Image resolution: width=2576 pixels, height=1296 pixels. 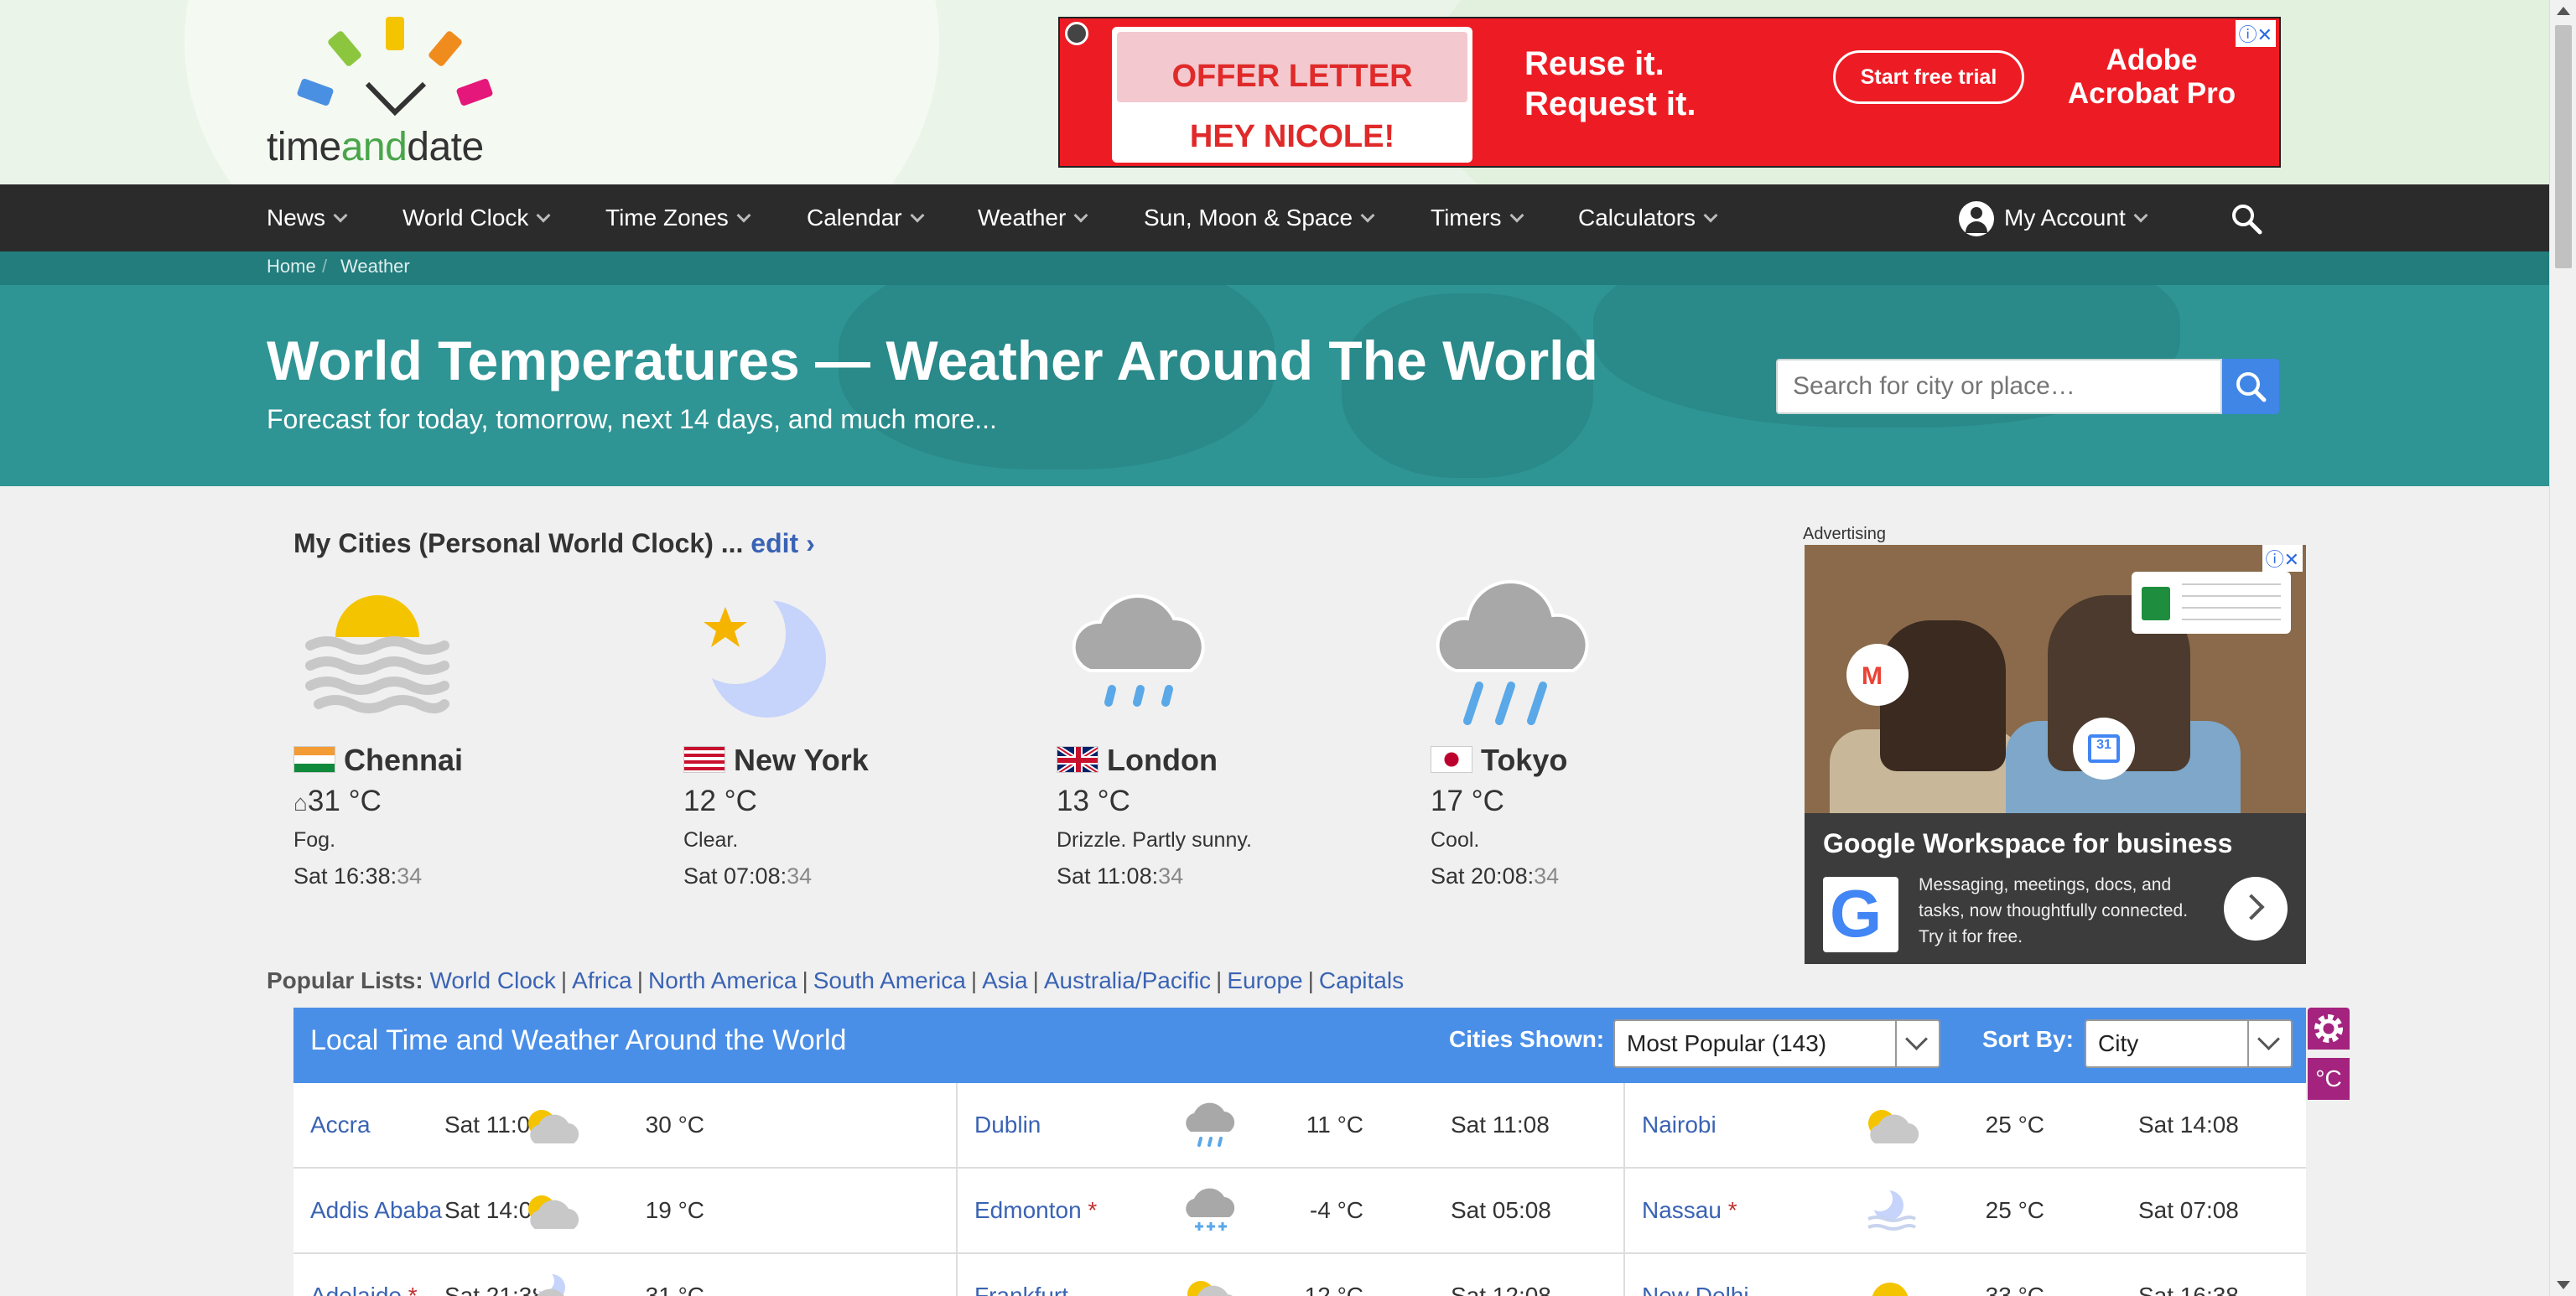 What do you see at coordinates (1004, 980) in the screenshot?
I see `popular-link-asia: Asia` at bounding box center [1004, 980].